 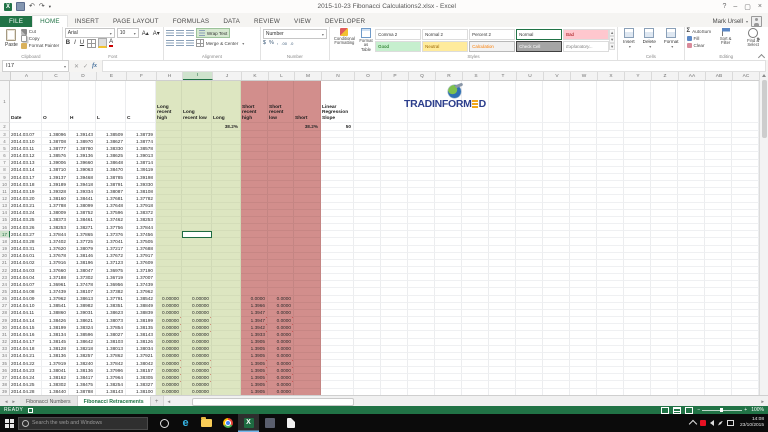 What do you see at coordinates (55, 328) in the screenshot?
I see `cell: 1.38199` at bounding box center [55, 328].